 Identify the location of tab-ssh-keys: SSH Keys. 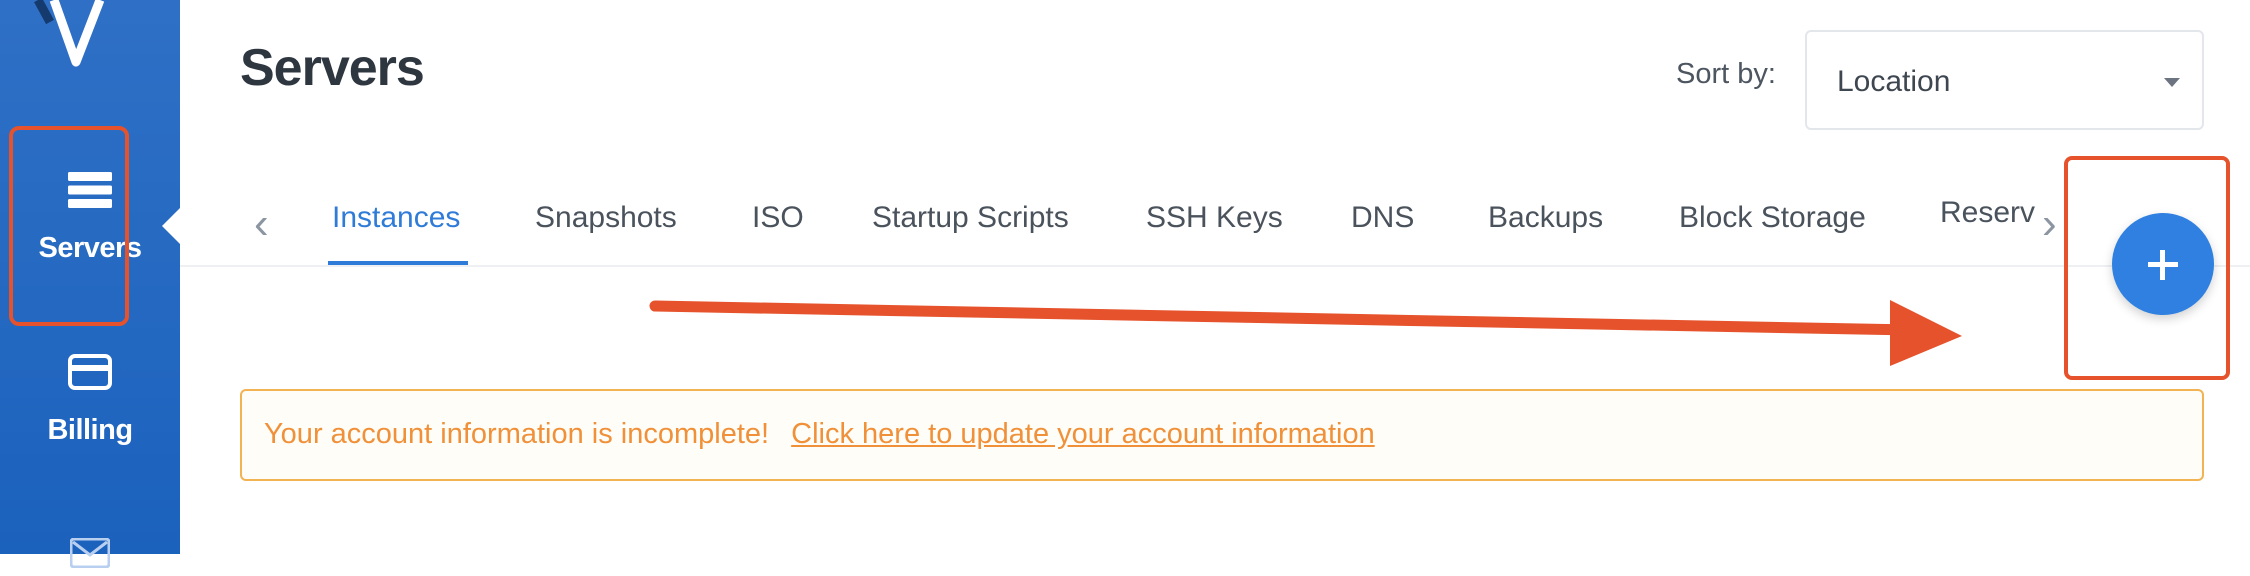
(1214, 218).